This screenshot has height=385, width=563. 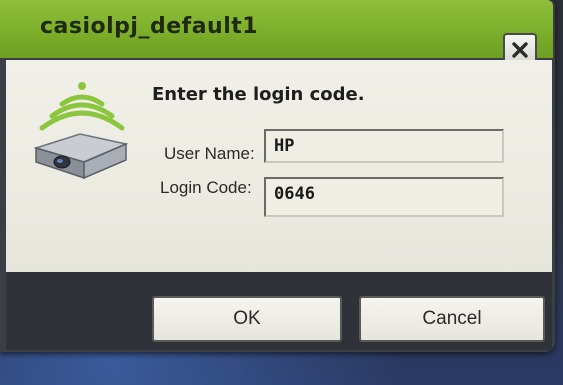 I want to click on user-name-label: User Name:, so click(x=209, y=153).